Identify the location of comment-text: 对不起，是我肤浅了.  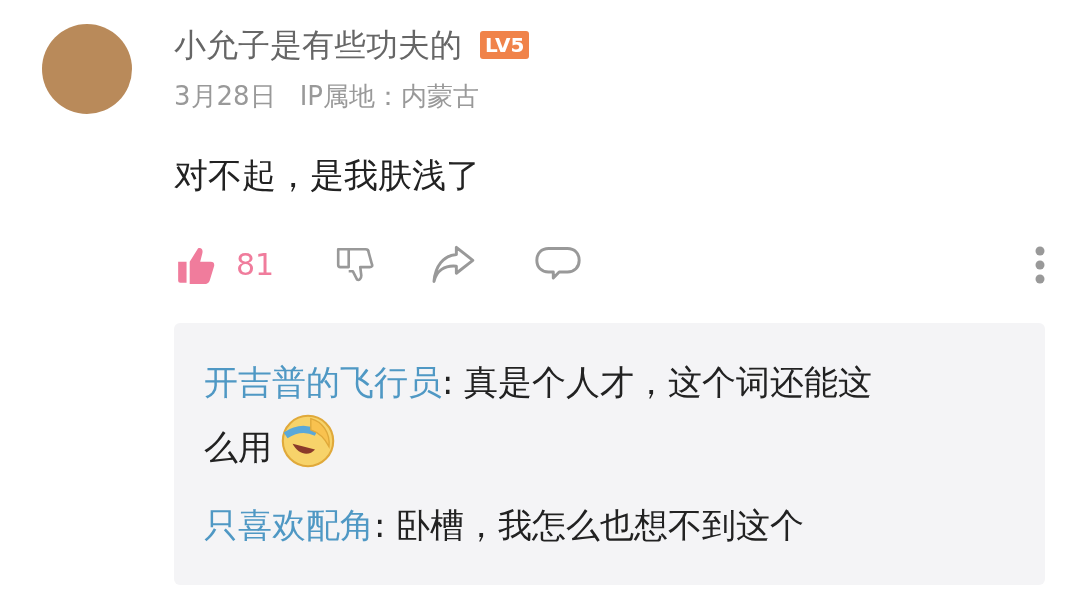
(327, 175).